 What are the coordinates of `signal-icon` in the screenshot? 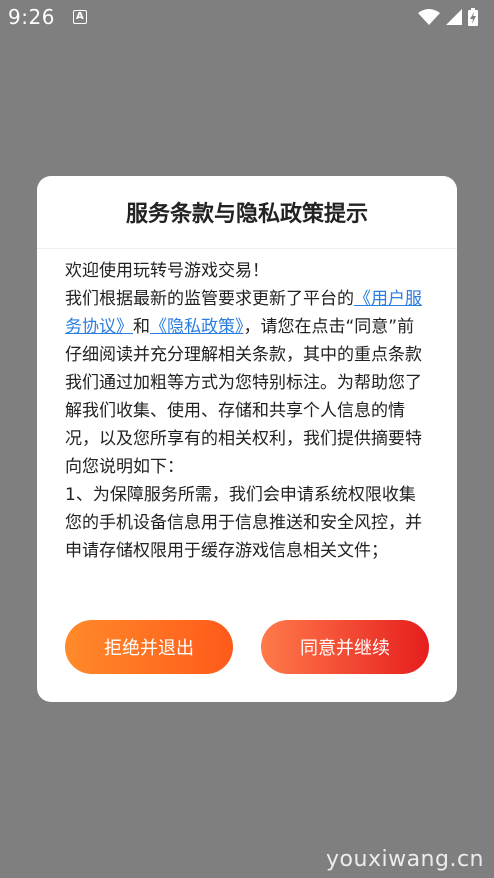 It's located at (454, 17).